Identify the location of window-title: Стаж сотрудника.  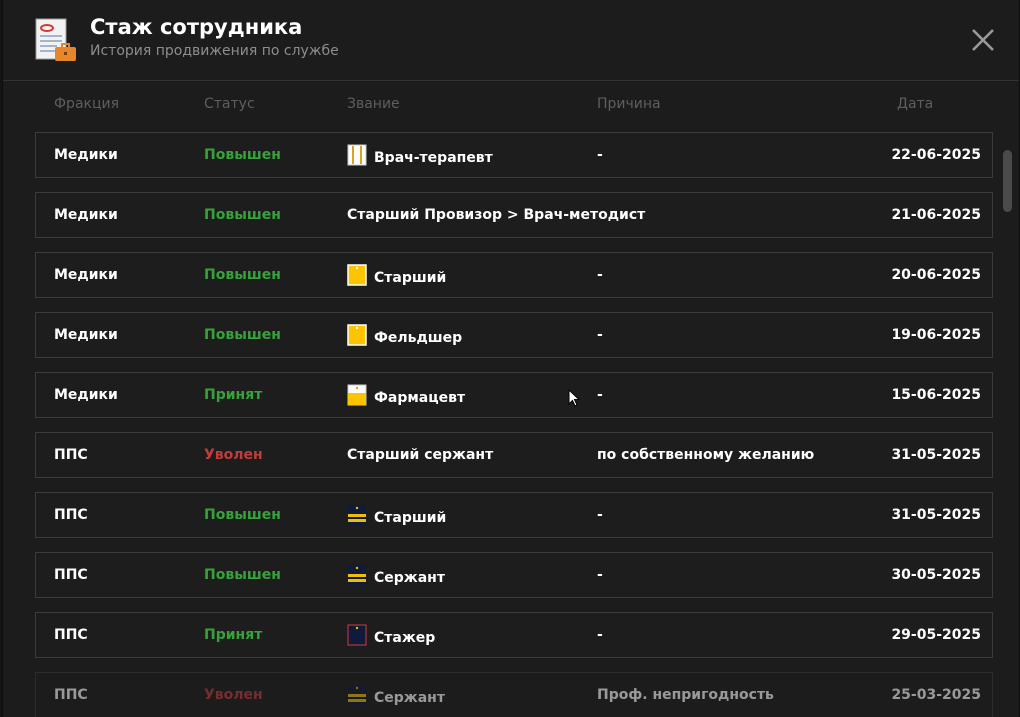
(196, 27).